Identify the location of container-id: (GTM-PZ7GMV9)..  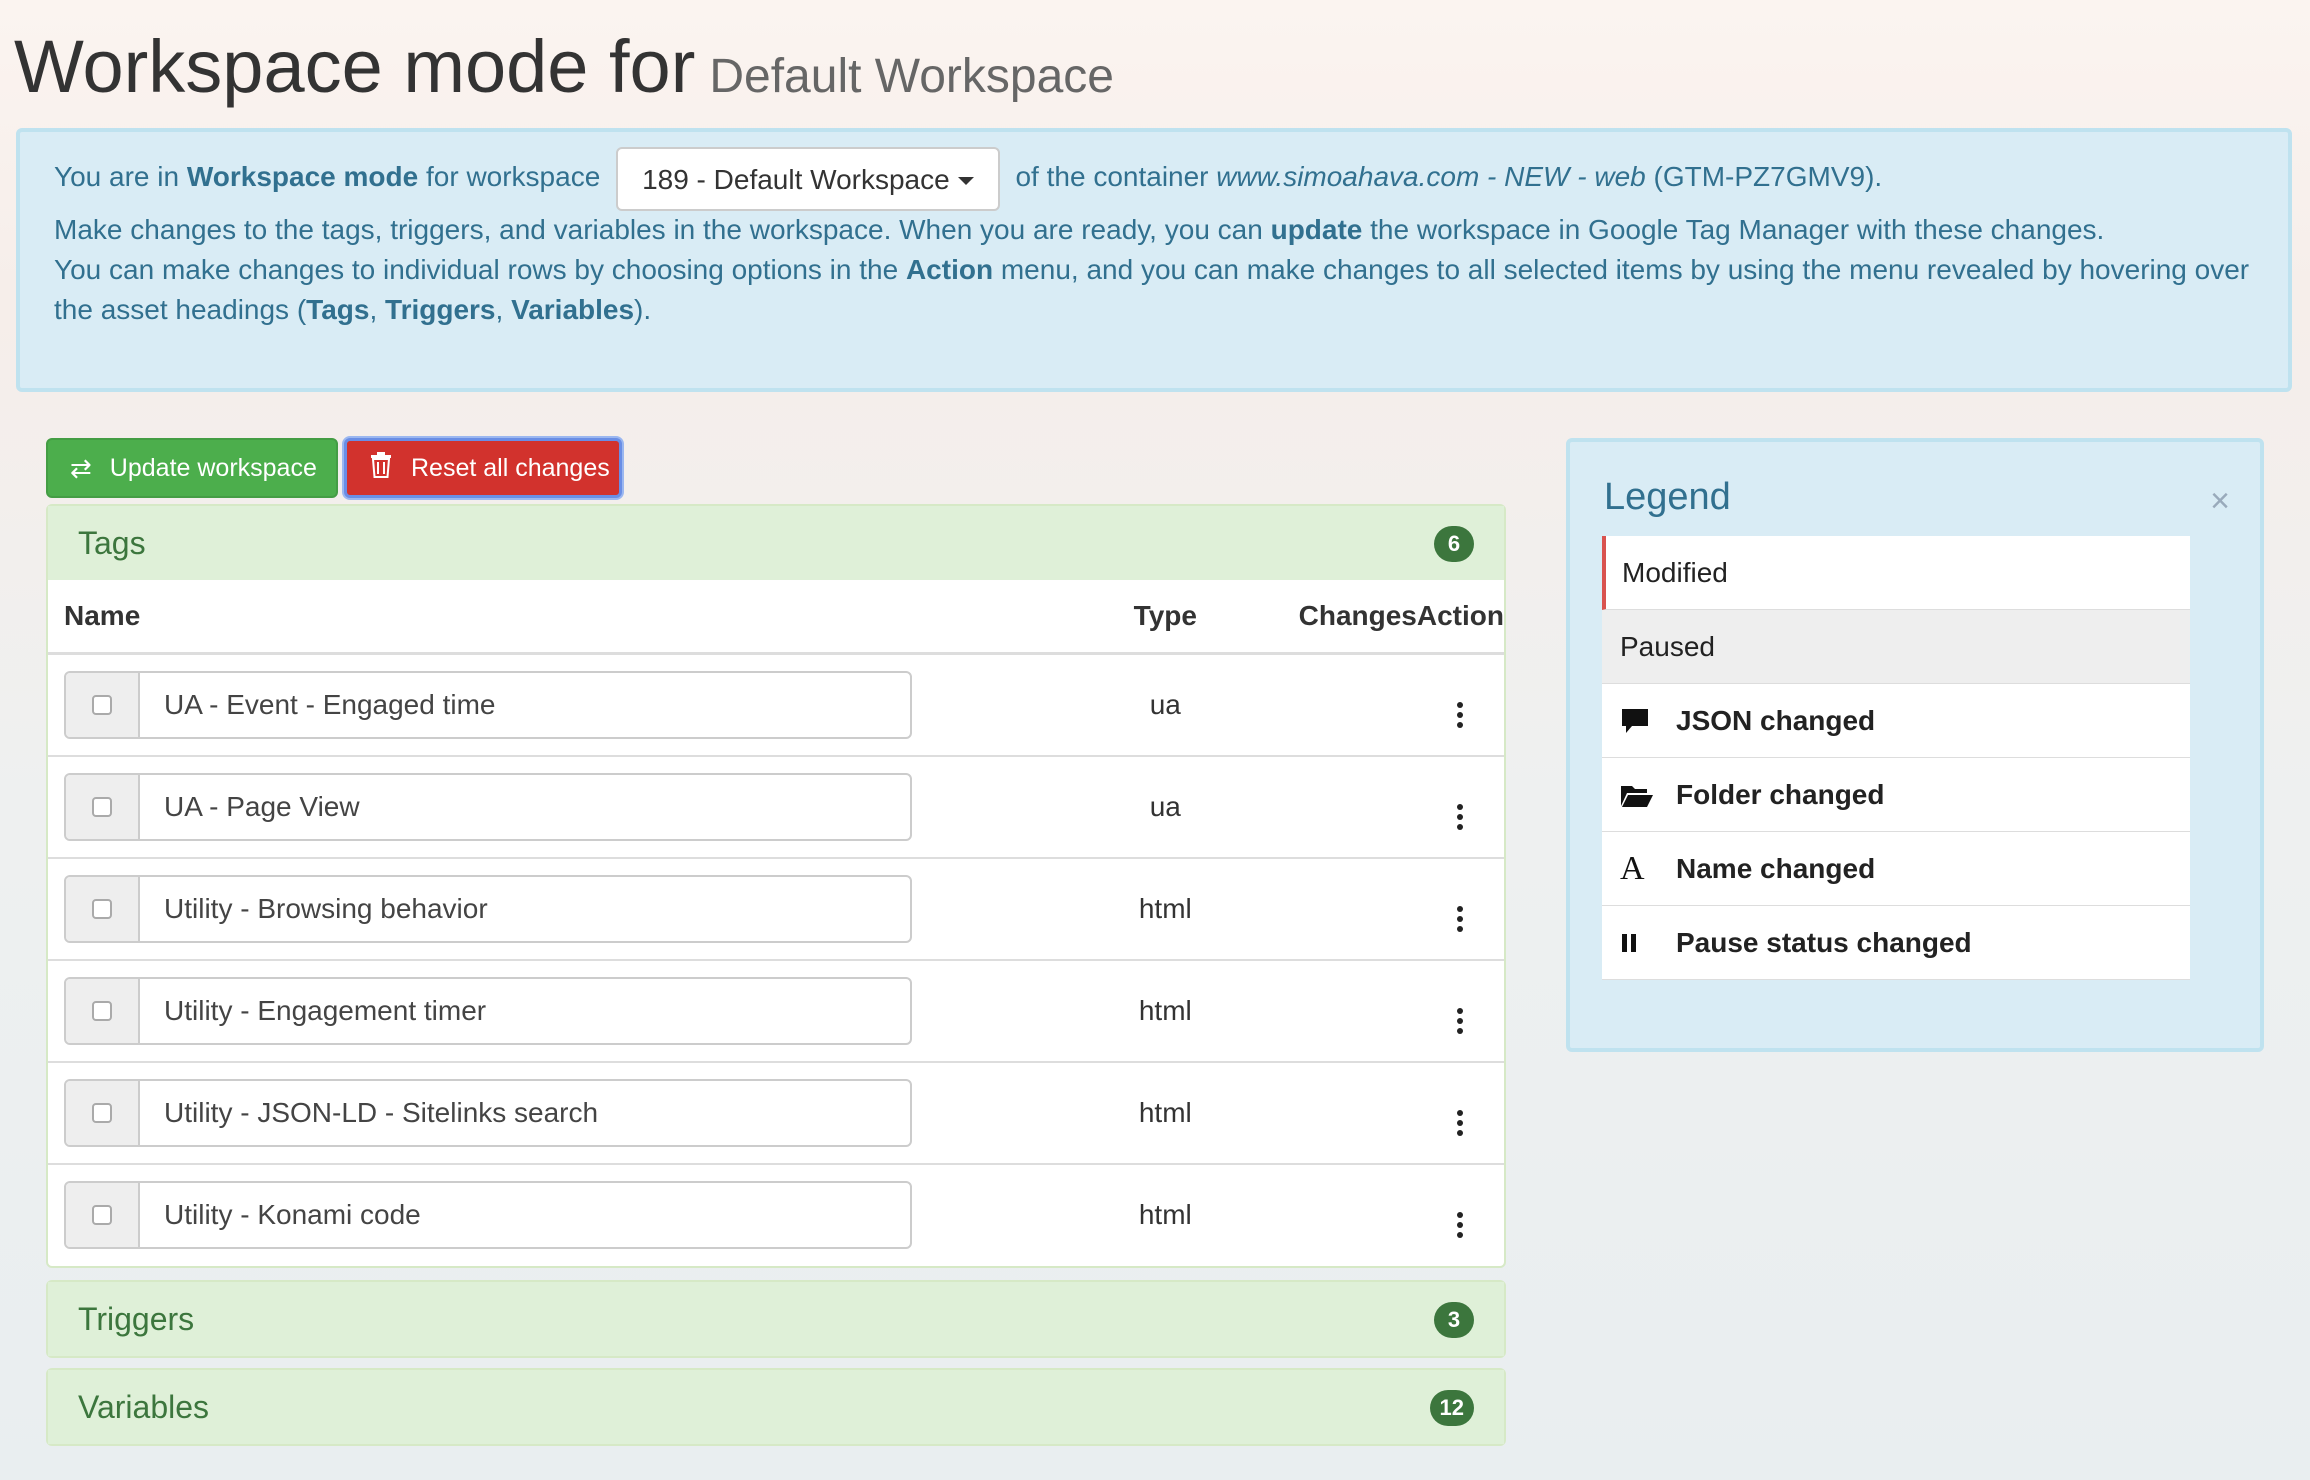
(1768, 176).